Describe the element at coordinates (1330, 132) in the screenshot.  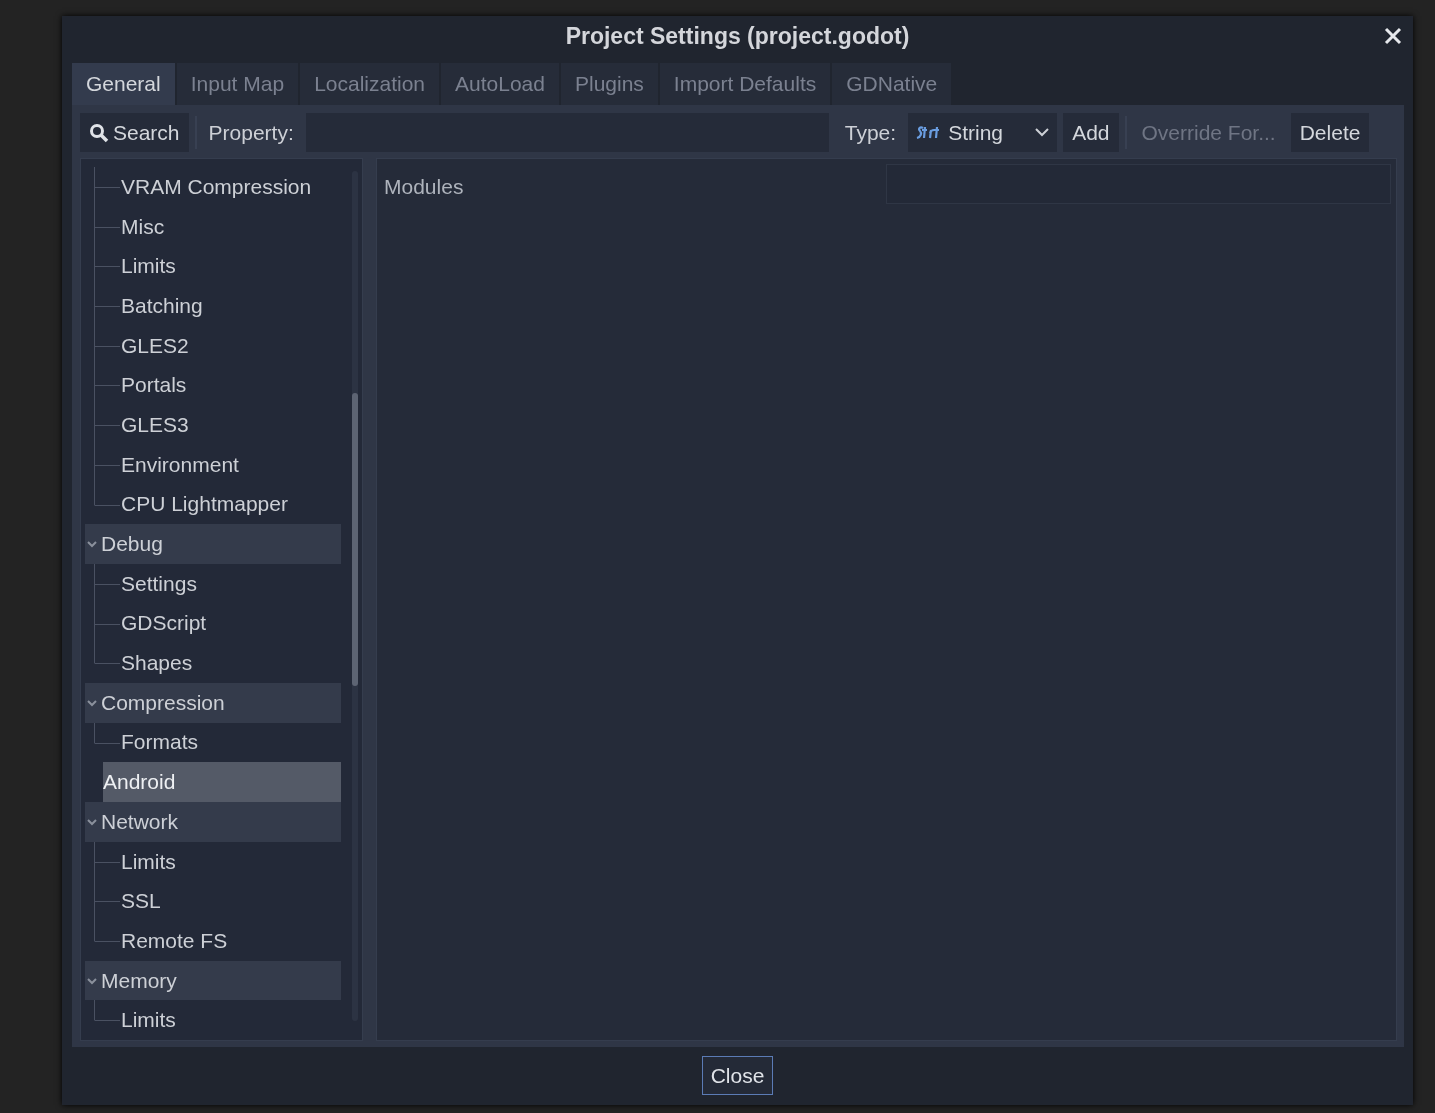
I see `delete-button: Delete` at that location.